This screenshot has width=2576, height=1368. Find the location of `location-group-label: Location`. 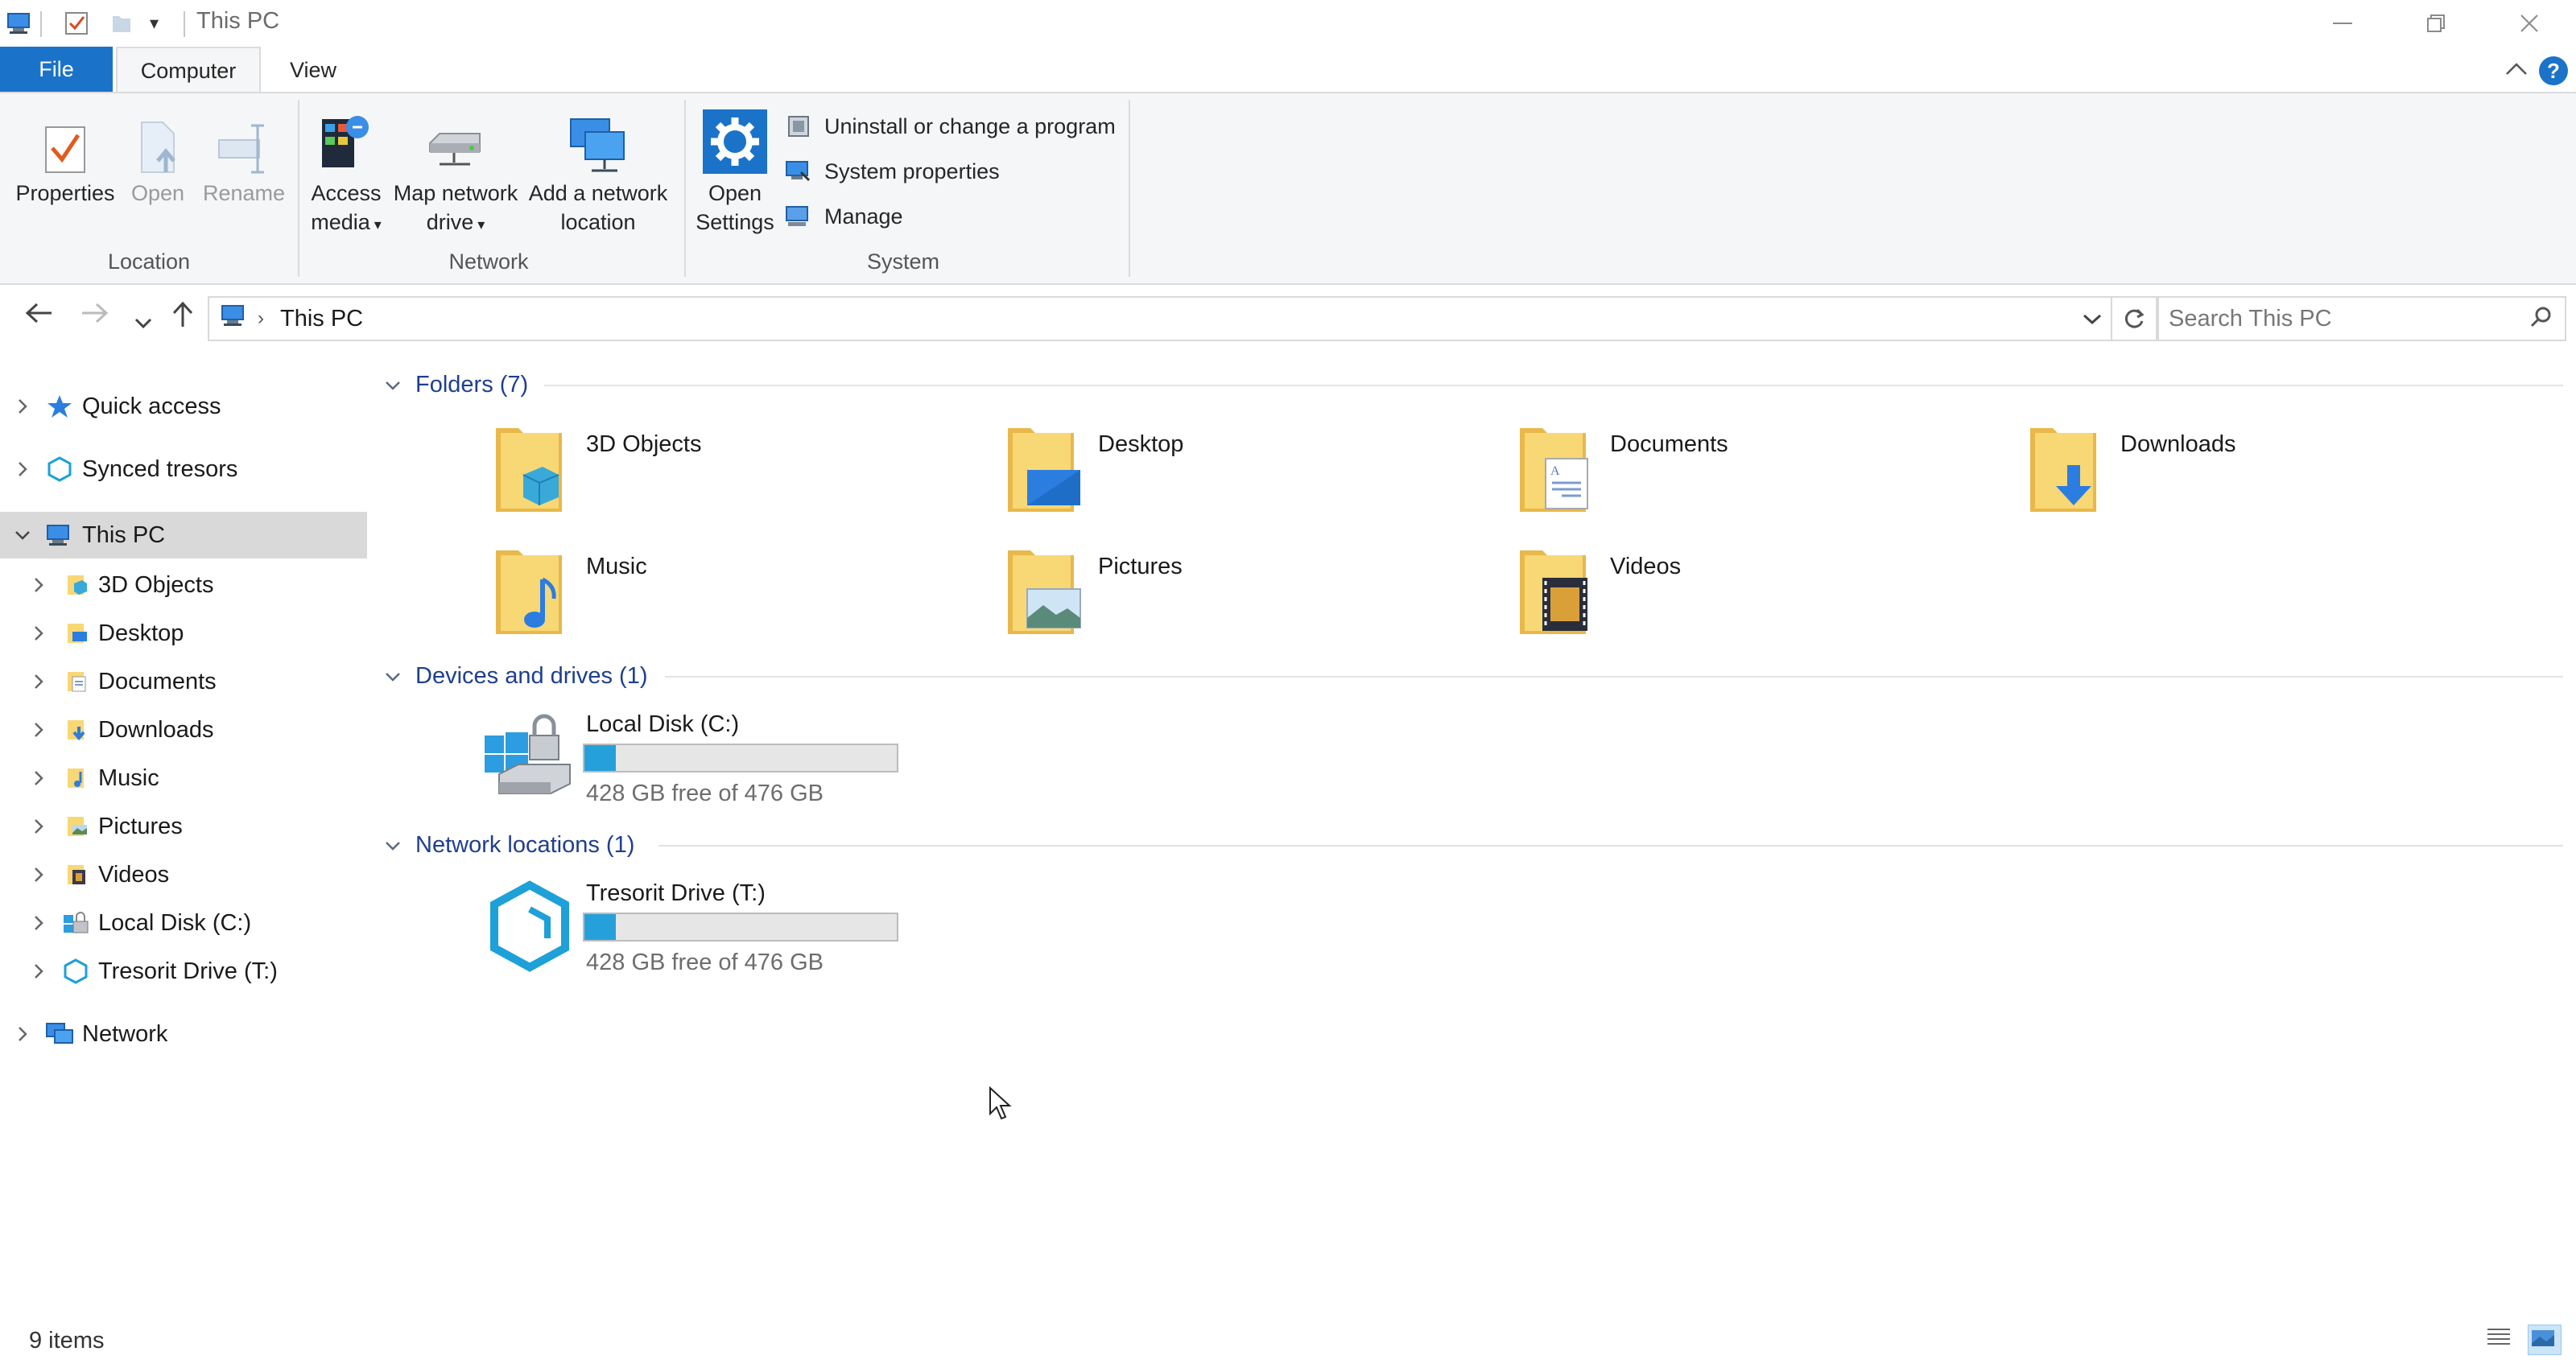

location-group-label: Location is located at coordinates (149, 261).